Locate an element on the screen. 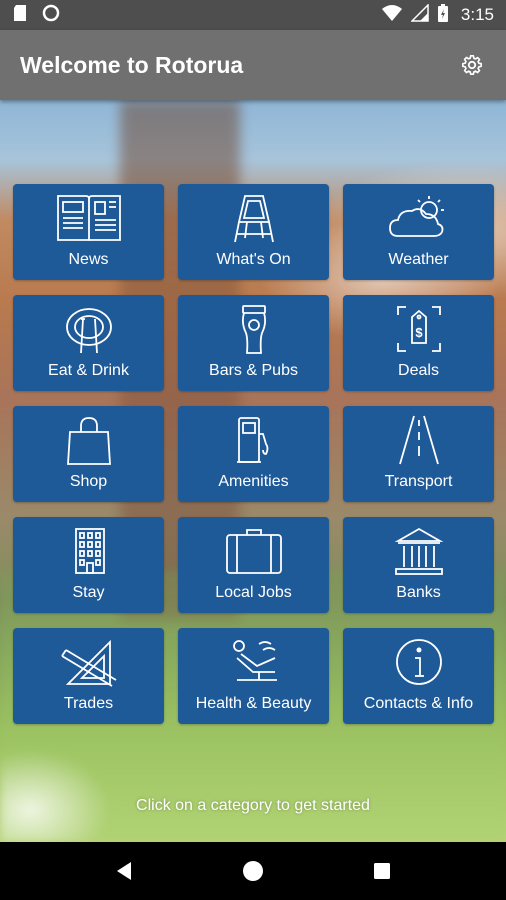 The width and height of the screenshot is (506, 900). price-tag-icon: $ is located at coordinates (418, 329).